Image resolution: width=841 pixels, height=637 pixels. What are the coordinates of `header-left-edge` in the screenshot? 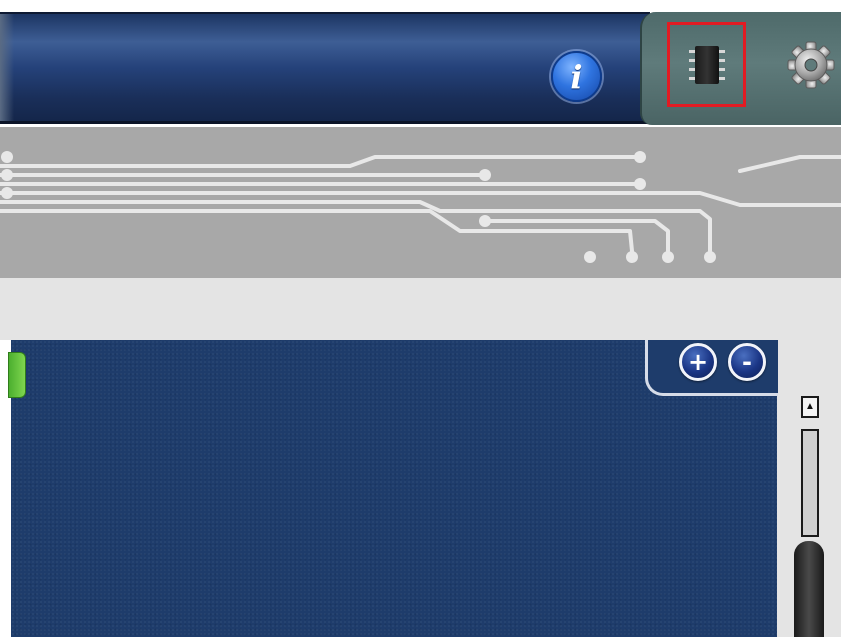 It's located at (7, 67).